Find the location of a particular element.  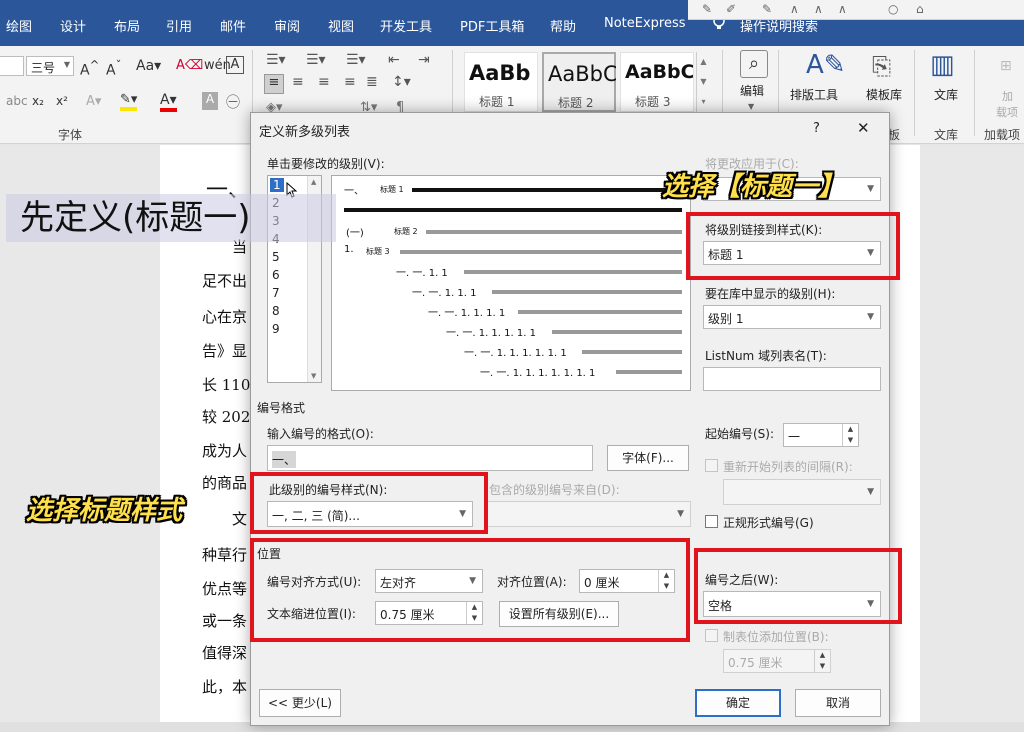

scroll-up-icon: ▲ is located at coordinates (313, 182).